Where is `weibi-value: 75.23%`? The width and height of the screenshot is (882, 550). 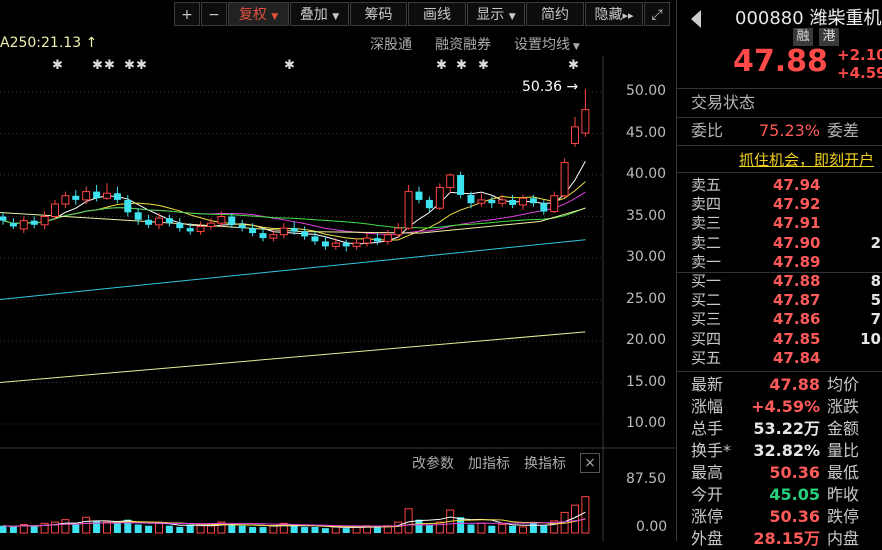
weibi-value: 75.23% is located at coordinates (790, 130).